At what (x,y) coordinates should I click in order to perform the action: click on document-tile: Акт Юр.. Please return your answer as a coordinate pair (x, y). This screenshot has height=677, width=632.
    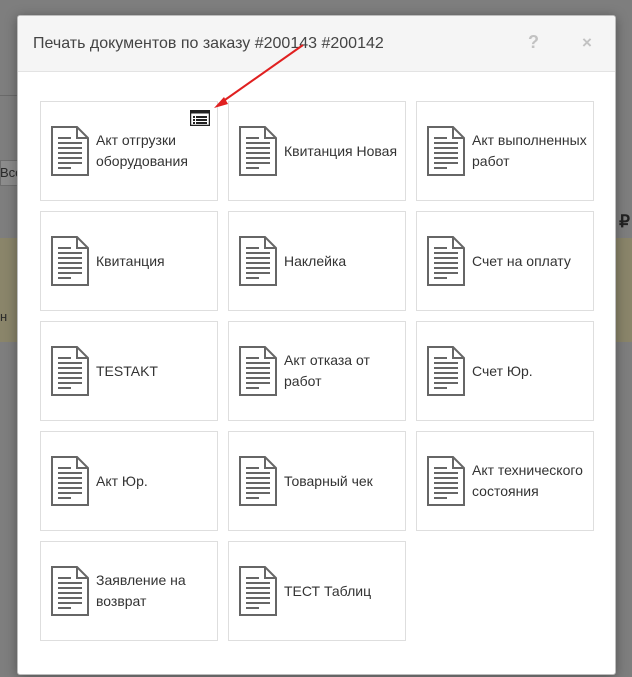
    Looking at the image, I should click on (129, 481).